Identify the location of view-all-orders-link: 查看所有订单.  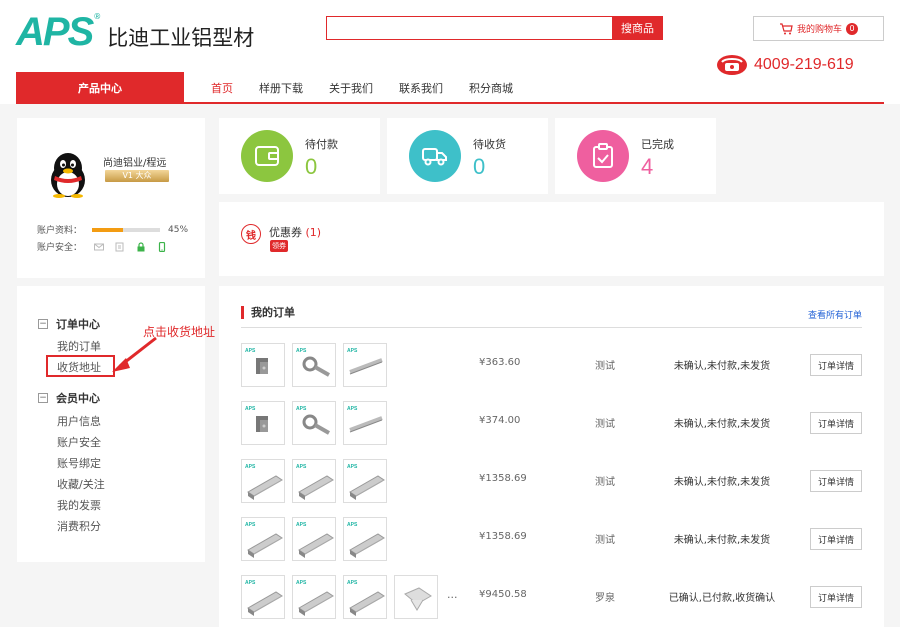
(835, 314).